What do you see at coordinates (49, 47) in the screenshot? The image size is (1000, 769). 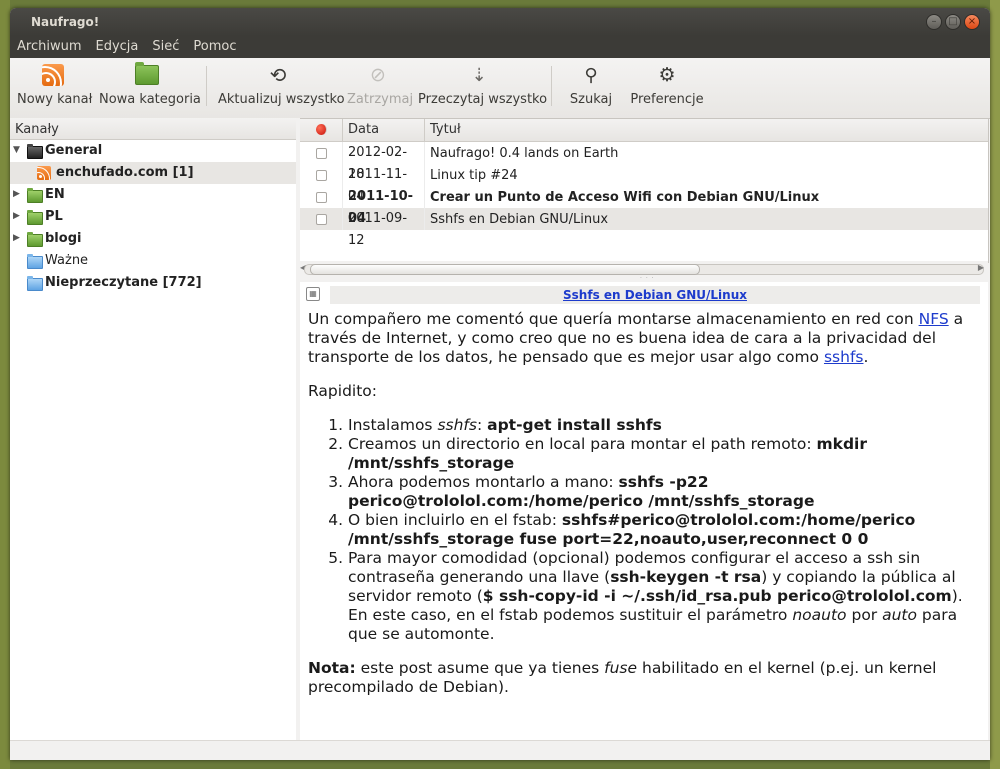 I see `menu-archiwum: Archiwum` at bounding box center [49, 47].